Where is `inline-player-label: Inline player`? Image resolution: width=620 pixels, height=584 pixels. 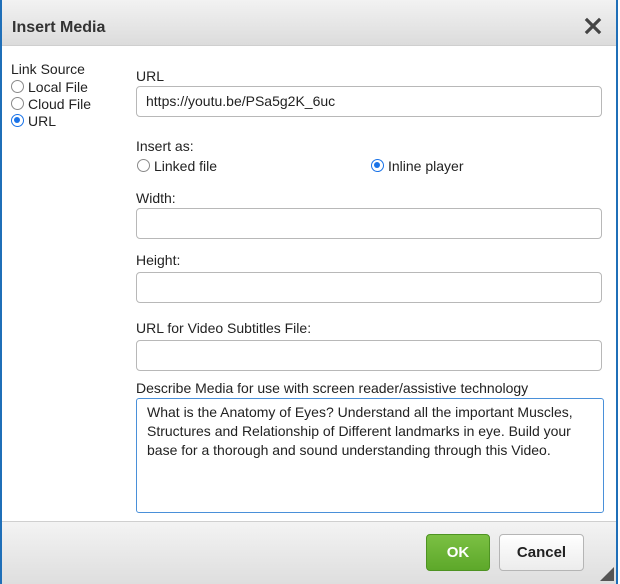 inline-player-label: Inline player is located at coordinates (426, 165).